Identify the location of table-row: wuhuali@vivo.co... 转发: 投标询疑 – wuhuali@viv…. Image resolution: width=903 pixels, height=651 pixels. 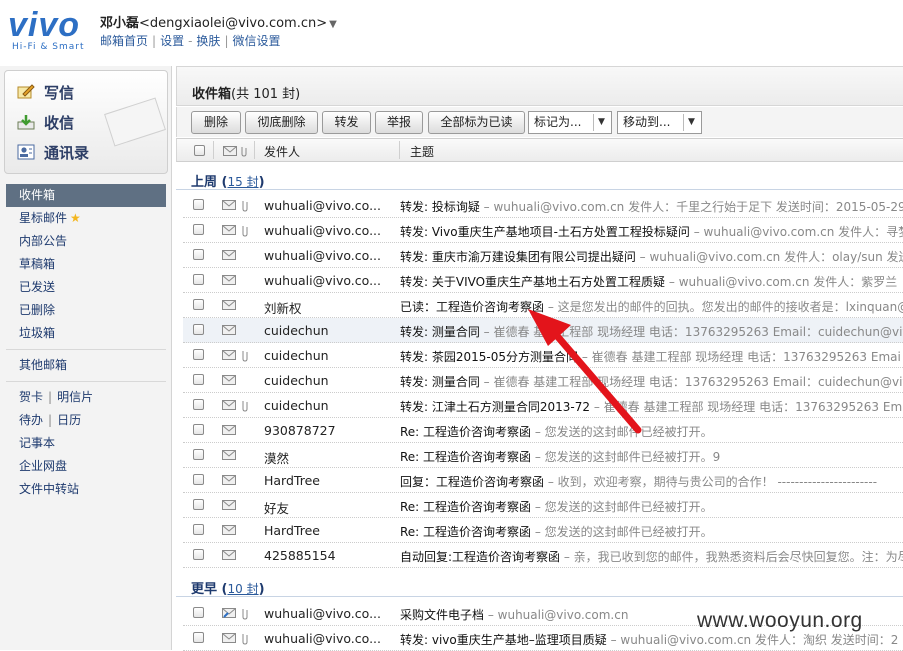
(543, 205).